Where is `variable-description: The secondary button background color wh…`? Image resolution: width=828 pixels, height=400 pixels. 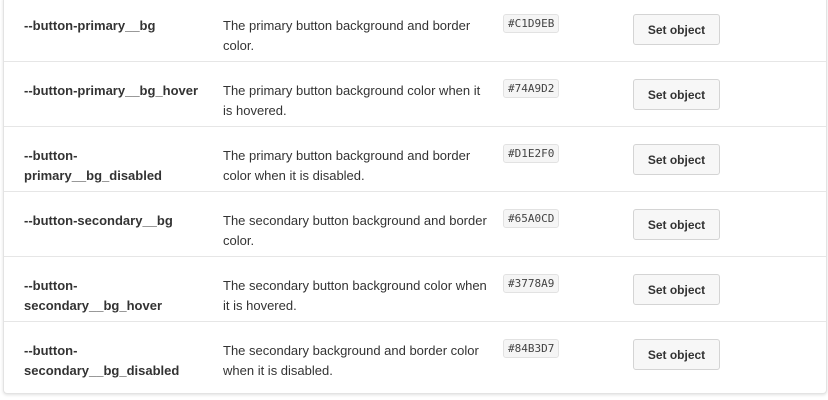
variable-description: The secondary button background color wh… is located at coordinates (355, 295).